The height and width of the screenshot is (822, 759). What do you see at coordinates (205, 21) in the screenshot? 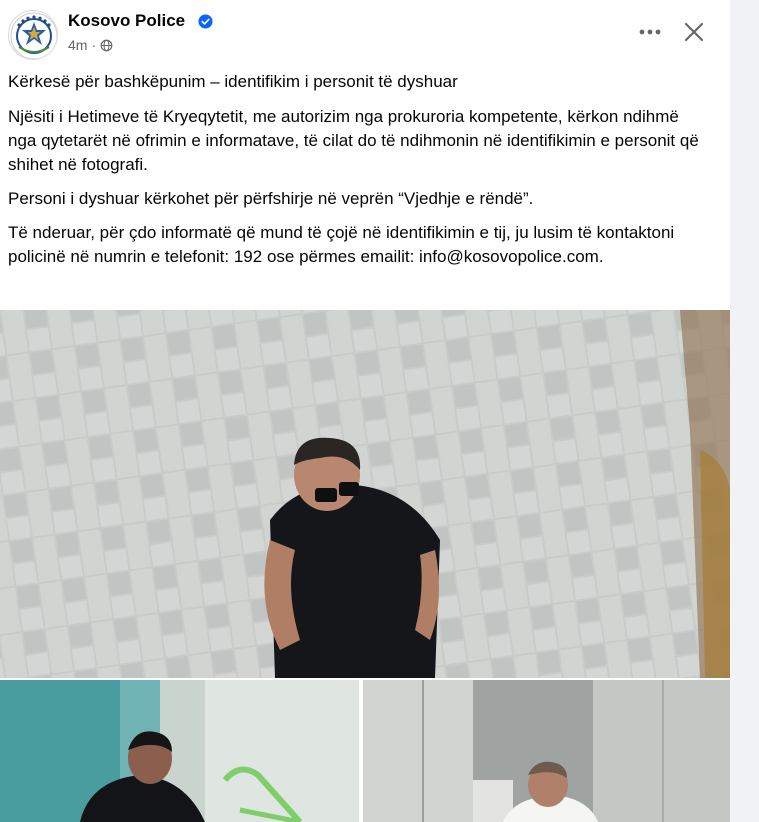
I see `verified-badge-icon` at bounding box center [205, 21].